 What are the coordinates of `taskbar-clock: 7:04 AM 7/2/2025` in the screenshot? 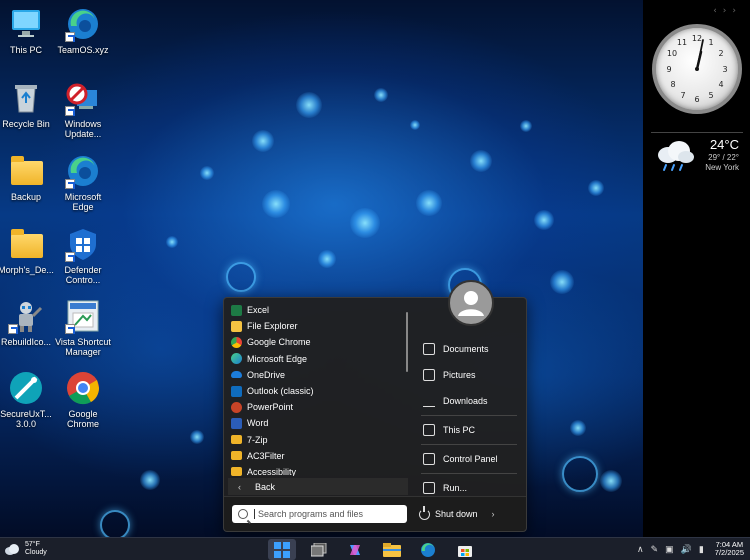 It's located at (729, 549).